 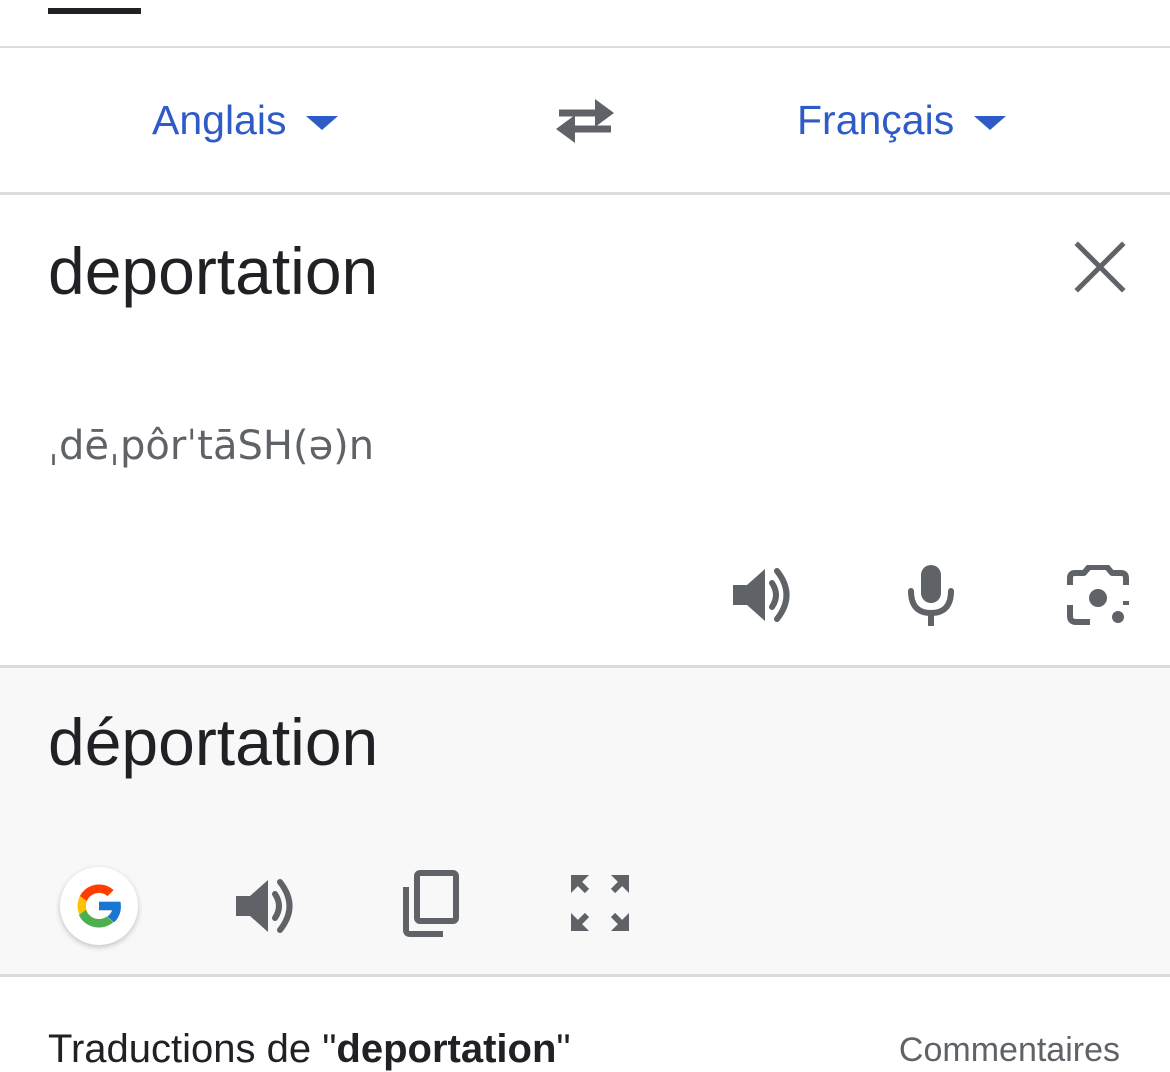 I want to click on active-tab-indicator, so click(x=94, y=11).